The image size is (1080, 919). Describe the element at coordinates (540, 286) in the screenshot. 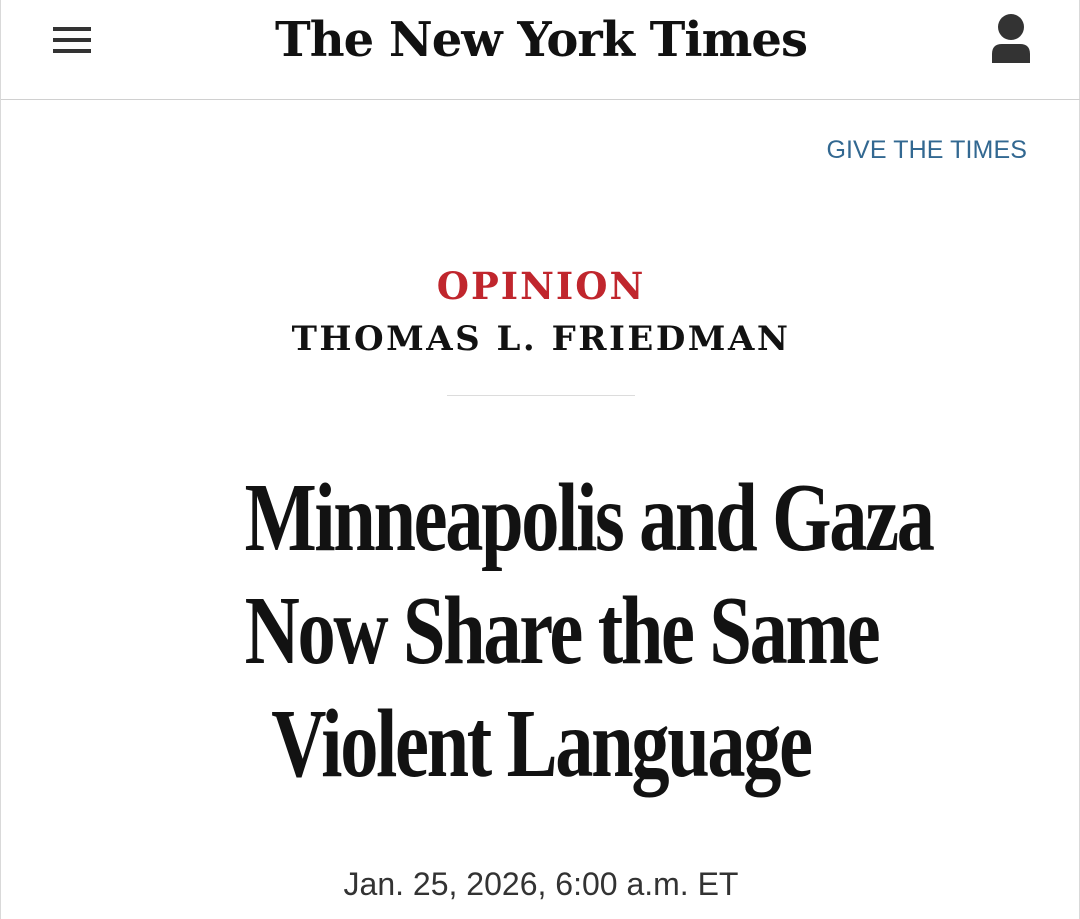

I see `section-label: OPINION` at that location.